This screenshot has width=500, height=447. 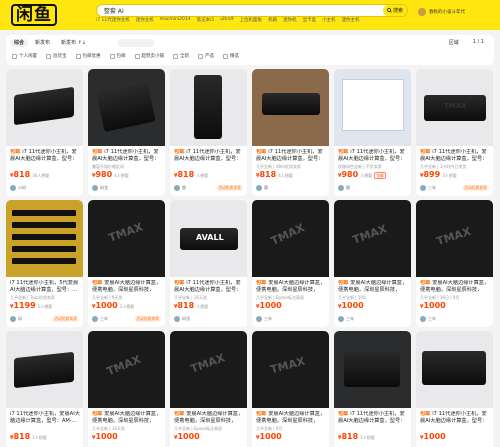 I want to click on logo: 闲鱼, so click(x=34, y=15).